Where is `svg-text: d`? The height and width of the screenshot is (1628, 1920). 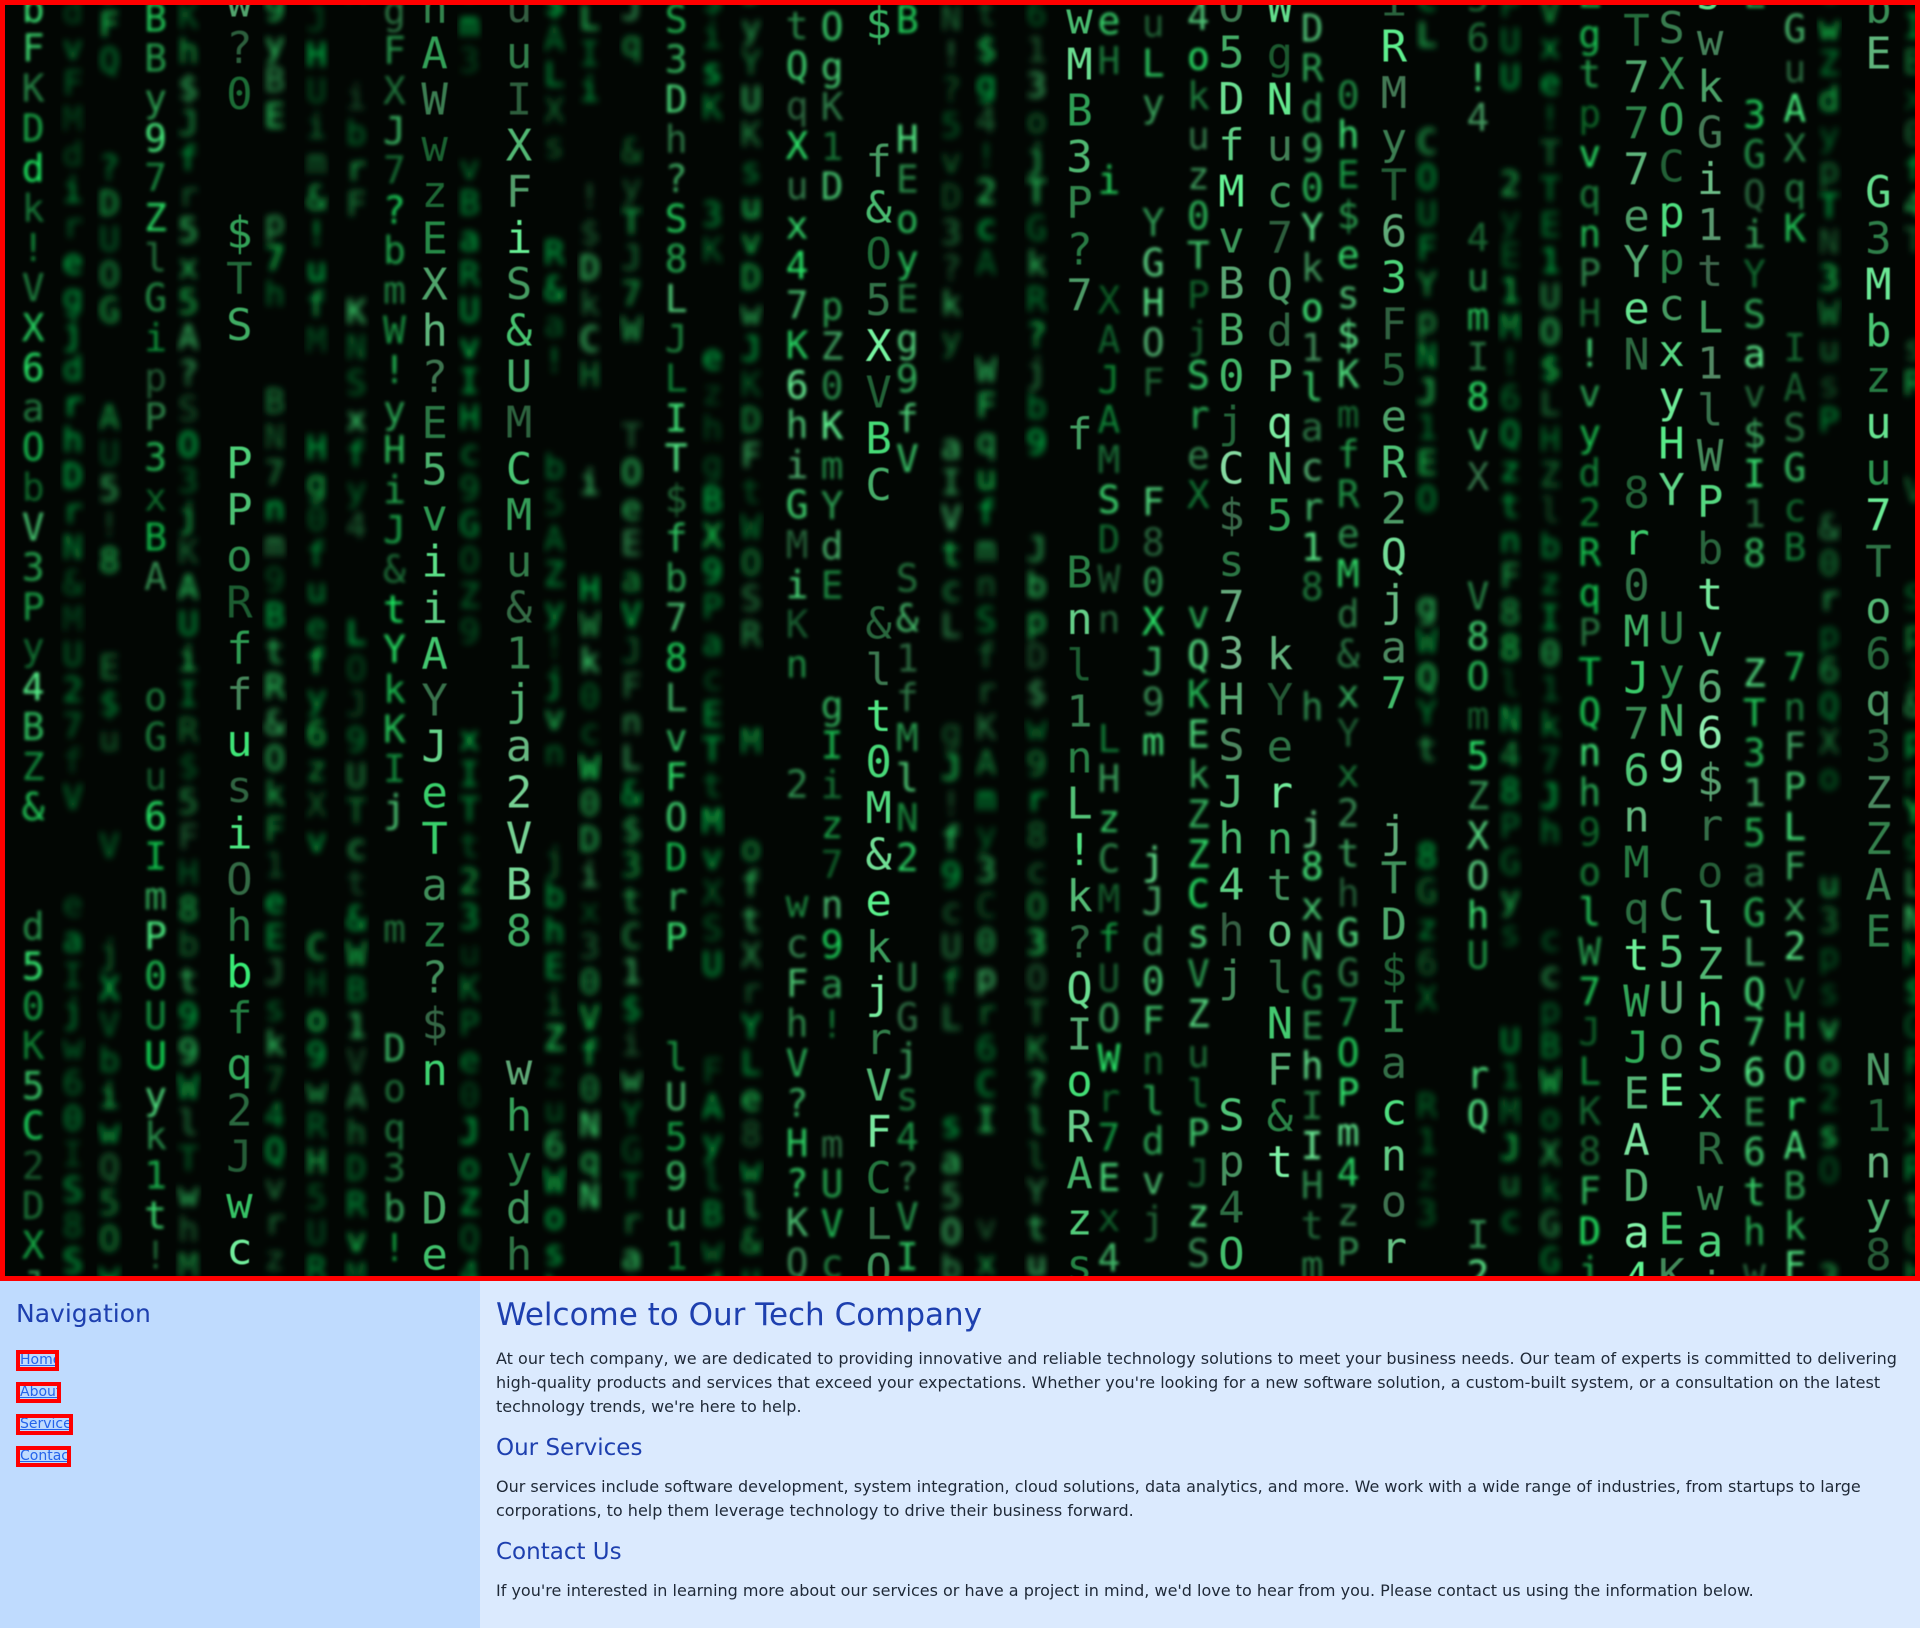
svg-text: d is located at coordinates (1348, 614).